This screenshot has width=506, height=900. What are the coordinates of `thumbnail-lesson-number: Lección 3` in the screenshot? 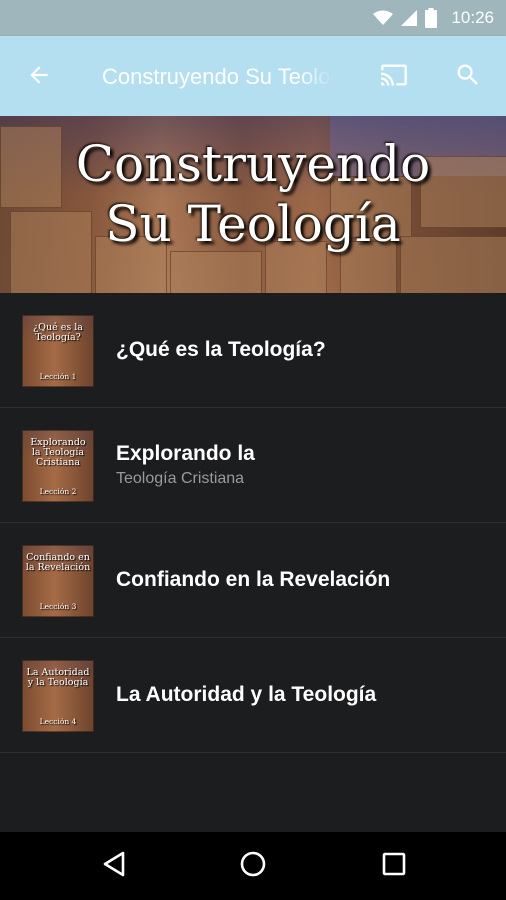 It's located at (58, 606).